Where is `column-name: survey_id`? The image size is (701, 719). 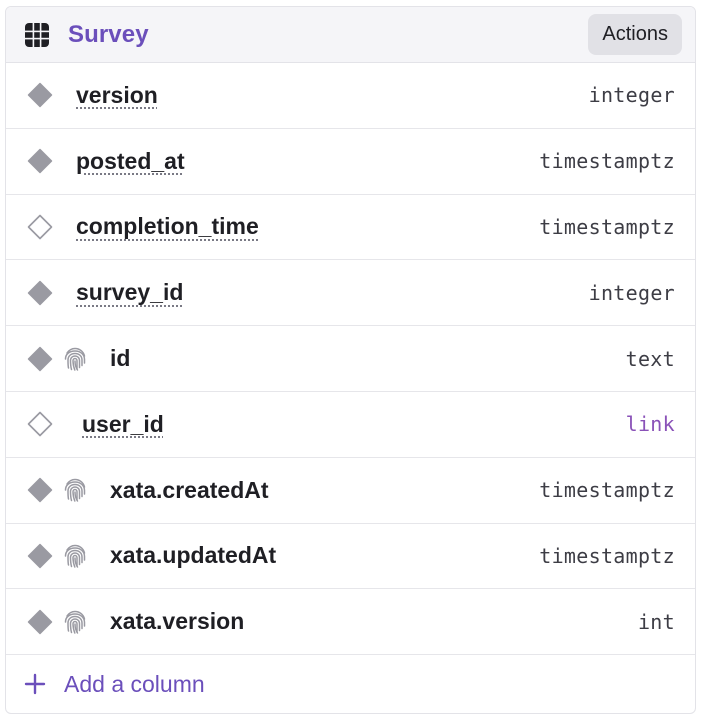 column-name: survey_id is located at coordinates (129, 292).